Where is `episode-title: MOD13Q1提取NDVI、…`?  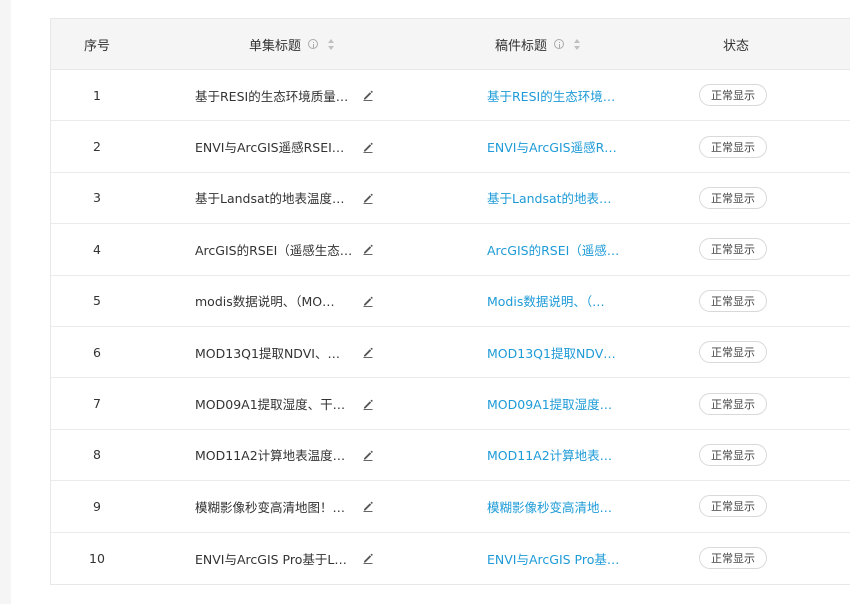 episode-title: MOD13Q1提取NDVI、… is located at coordinates (267, 353).